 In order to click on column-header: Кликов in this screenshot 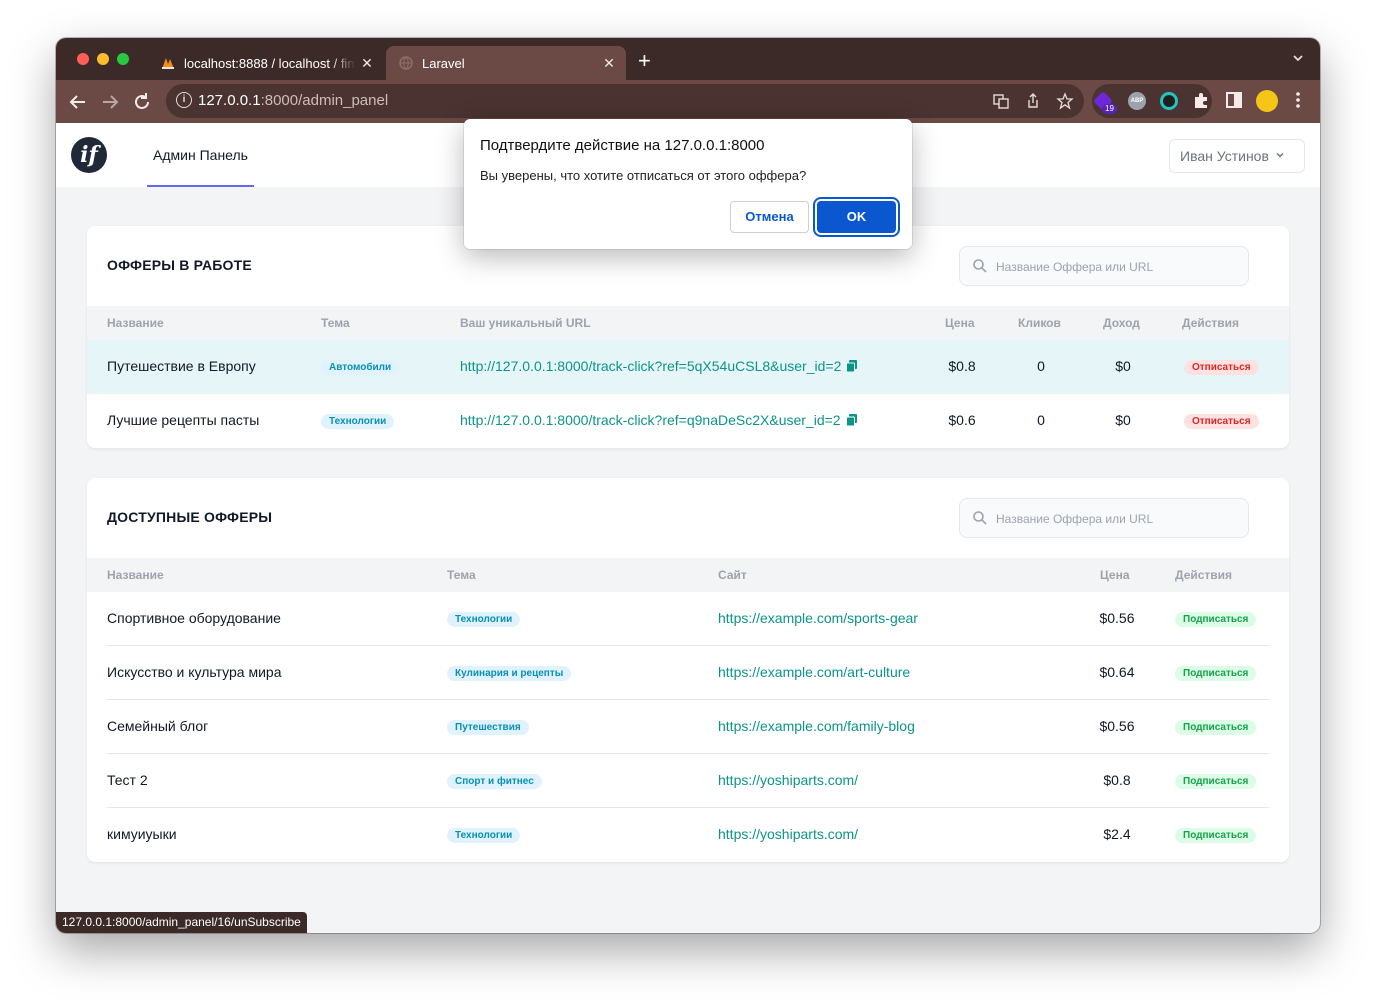, I will do `click(1039, 323)`.